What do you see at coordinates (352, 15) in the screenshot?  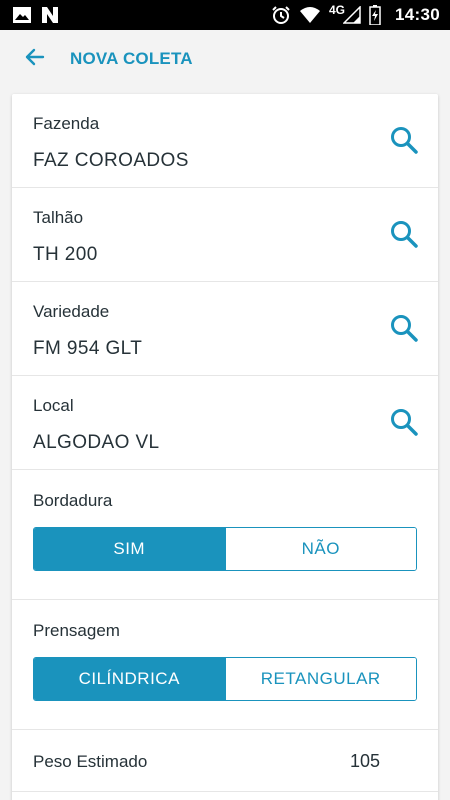 I see `signal-icon` at bounding box center [352, 15].